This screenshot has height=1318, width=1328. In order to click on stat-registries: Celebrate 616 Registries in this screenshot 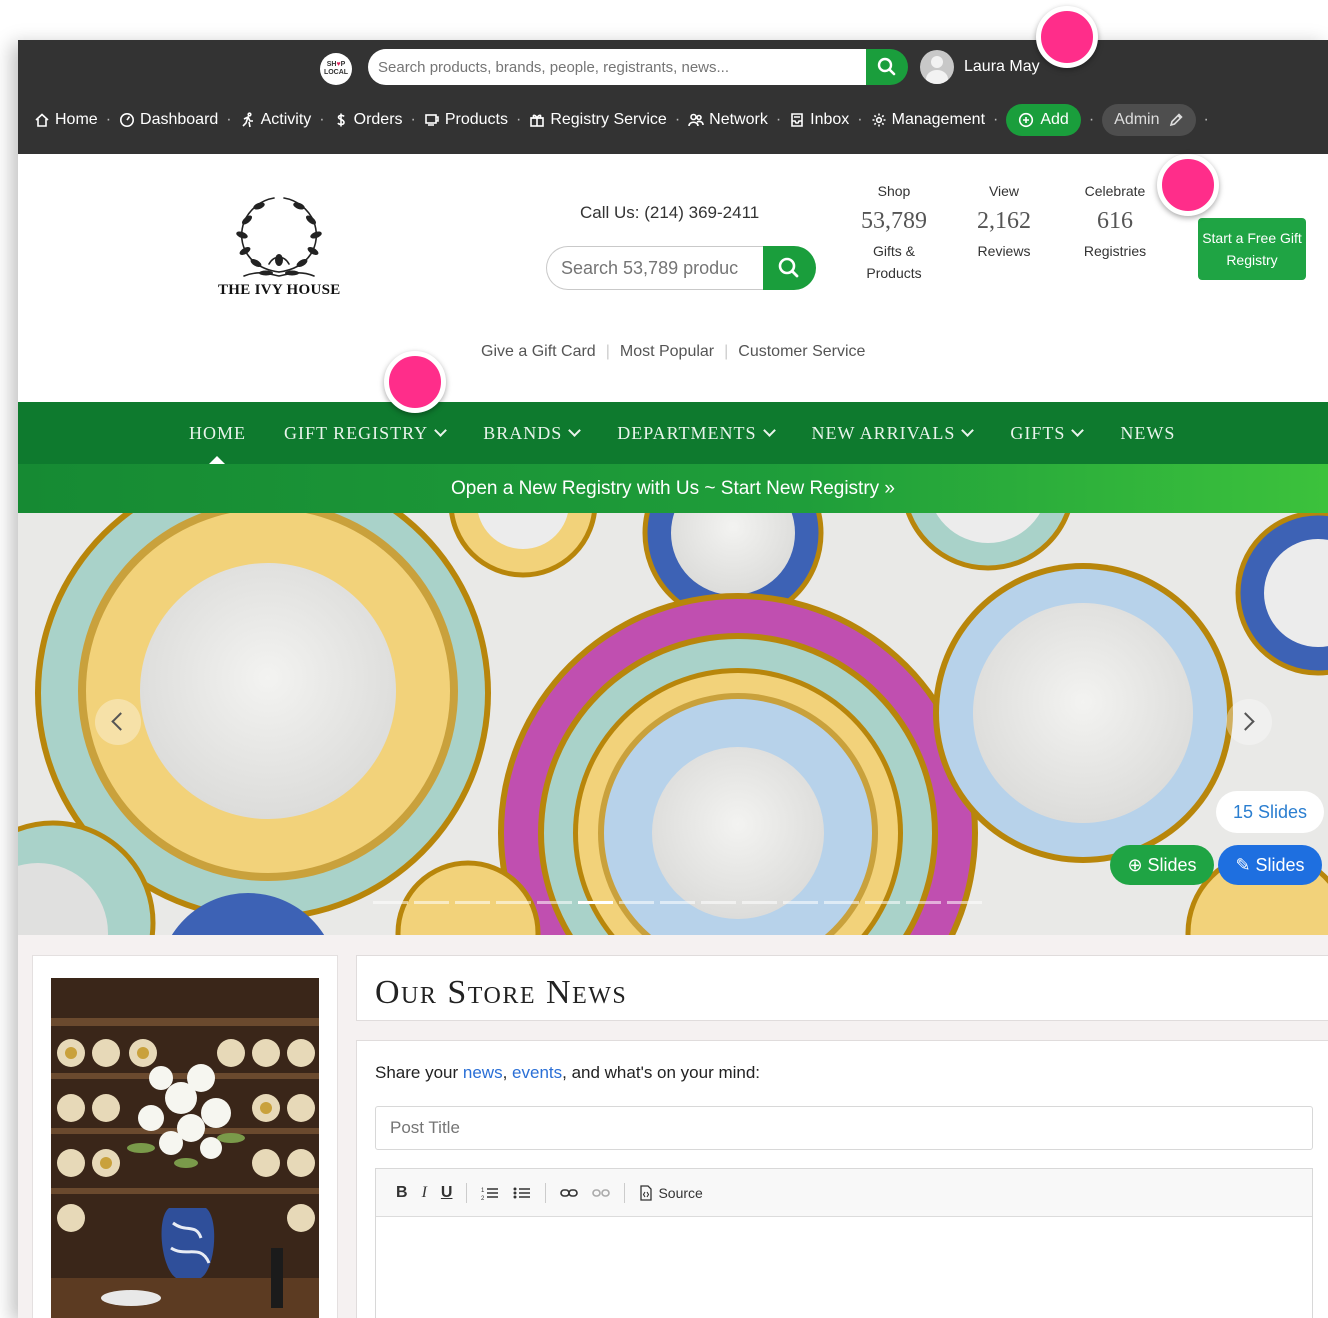, I will do `click(1115, 222)`.